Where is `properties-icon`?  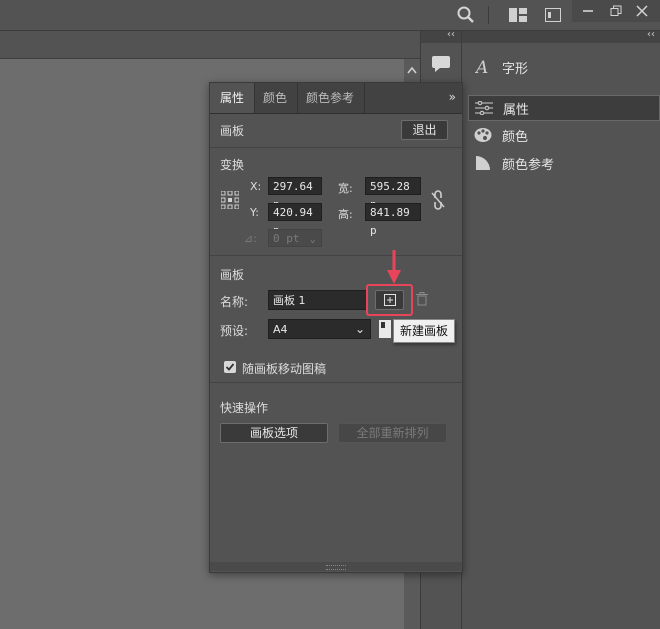 properties-icon is located at coordinates (484, 108).